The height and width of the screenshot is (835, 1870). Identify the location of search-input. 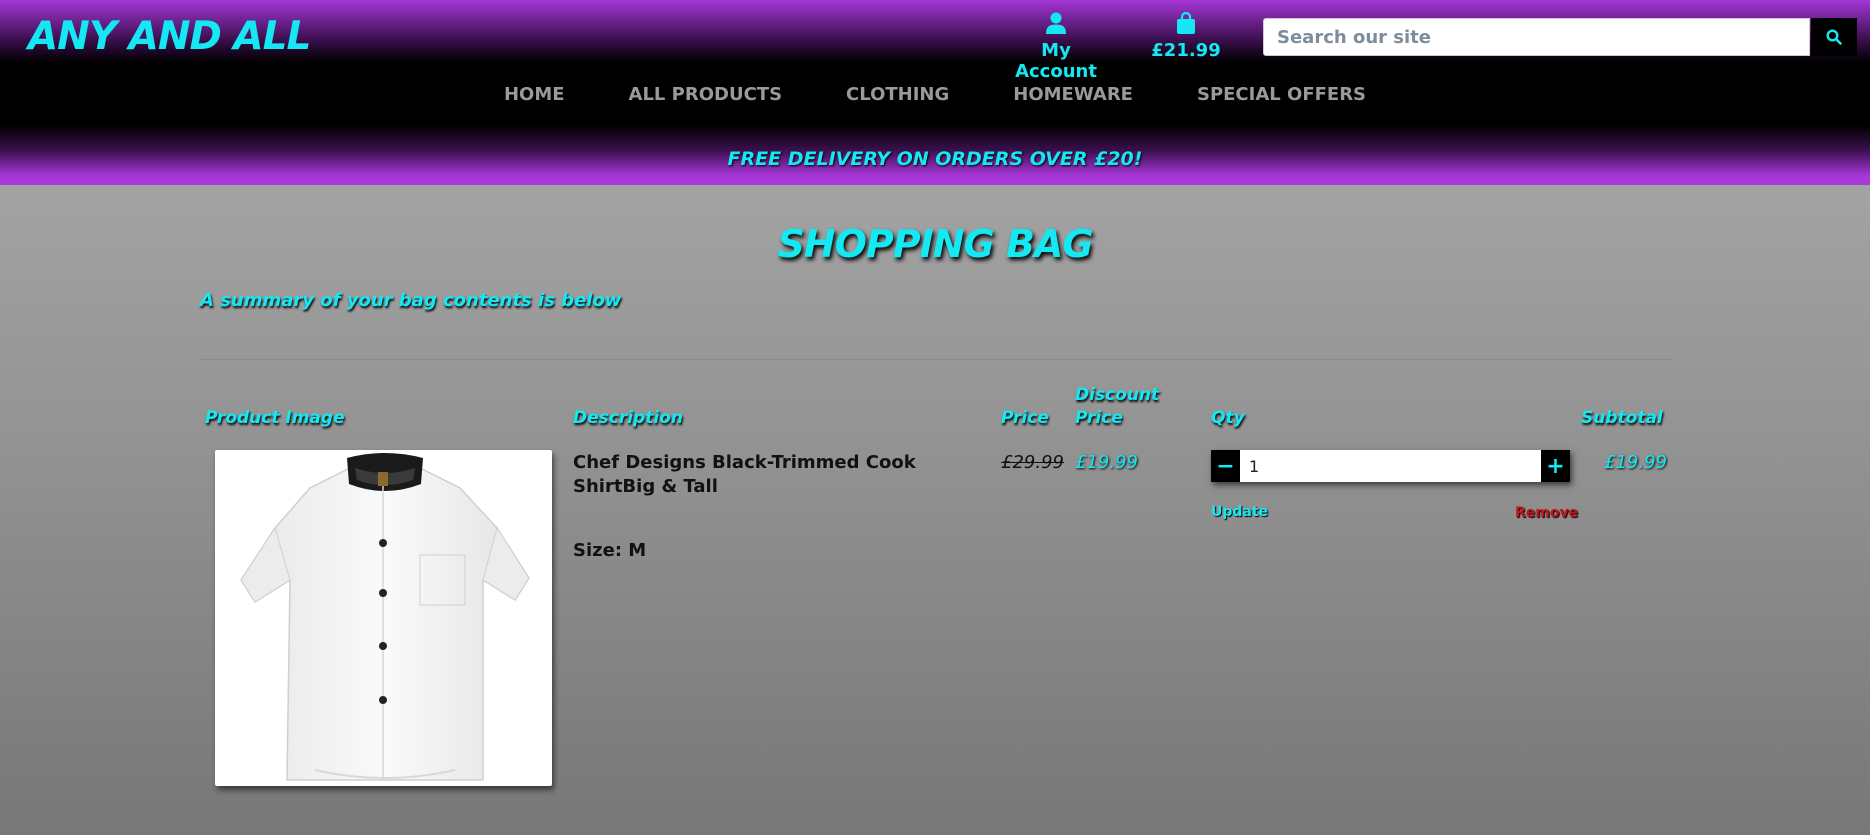
(1536, 37).